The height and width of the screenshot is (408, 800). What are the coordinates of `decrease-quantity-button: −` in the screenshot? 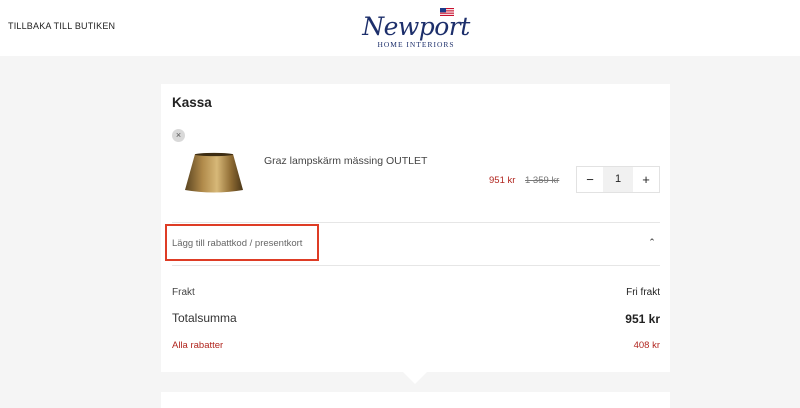 It's located at (590, 179).